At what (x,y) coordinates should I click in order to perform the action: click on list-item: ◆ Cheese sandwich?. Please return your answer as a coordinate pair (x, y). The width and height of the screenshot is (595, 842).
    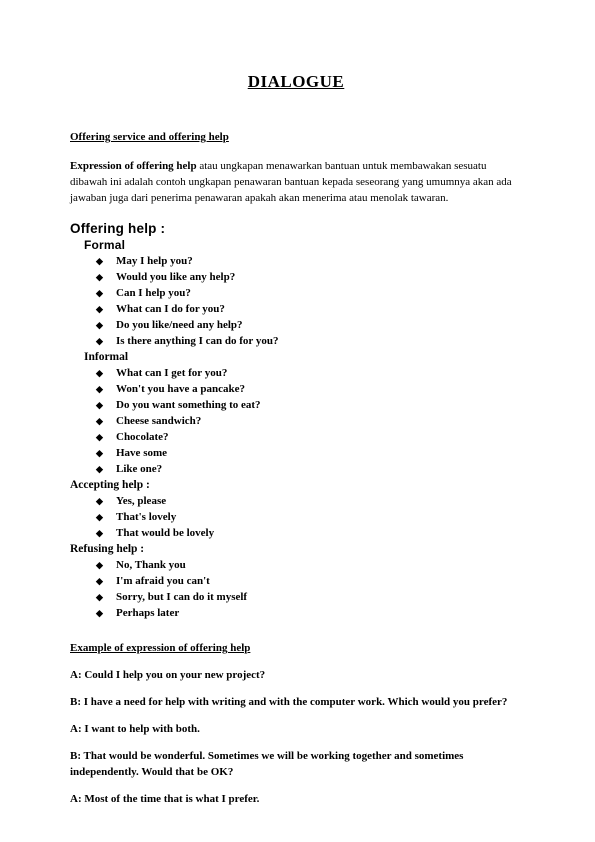
    Looking at the image, I should click on (296, 421).